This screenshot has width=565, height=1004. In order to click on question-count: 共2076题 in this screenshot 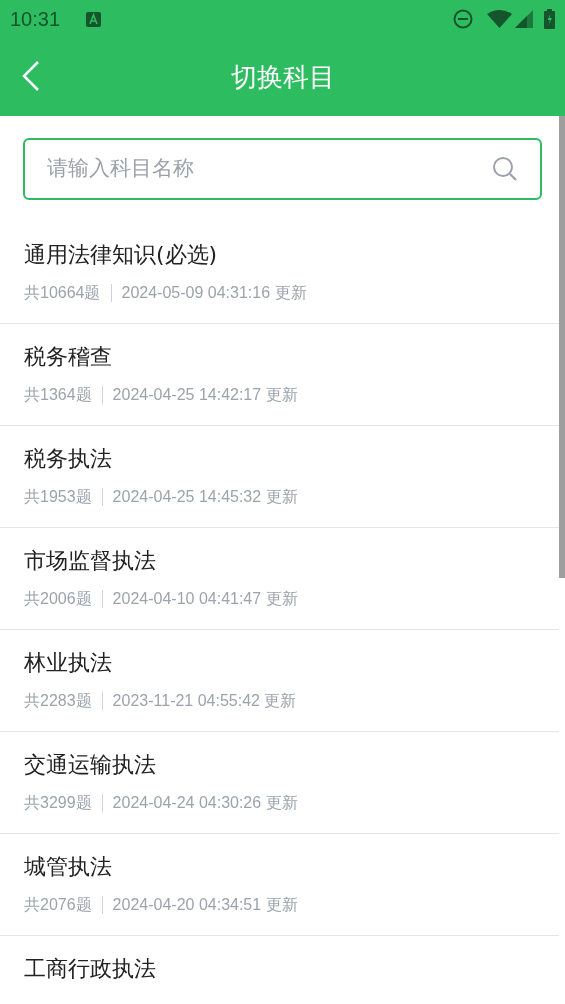, I will do `click(58, 905)`.